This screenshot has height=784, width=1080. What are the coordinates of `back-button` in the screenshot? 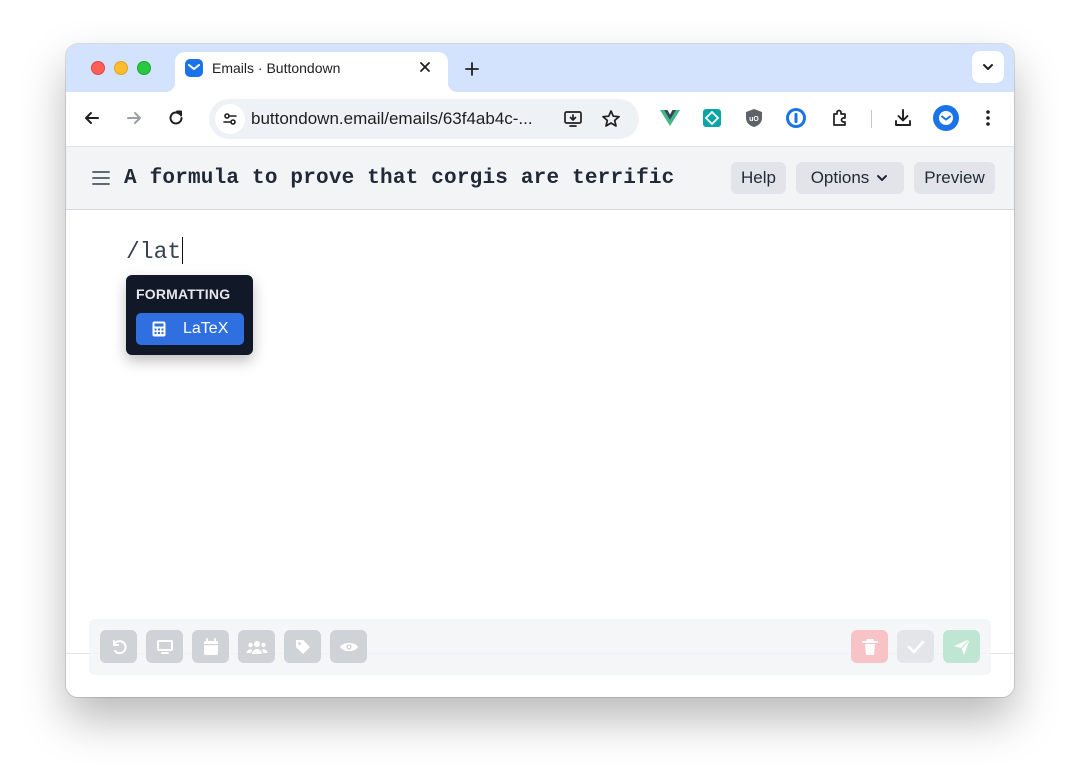 It's located at (92, 118).